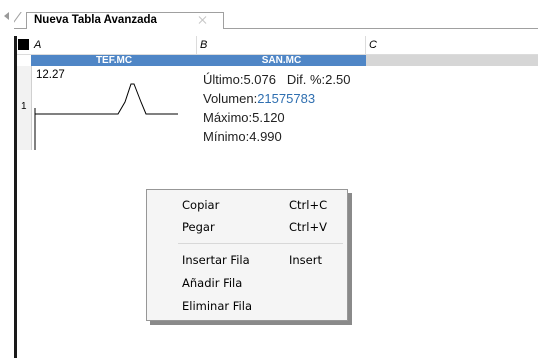  Describe the element at coordinates (265, 136) in the screenshot. I see `minimo-value: 4.990` at that location.